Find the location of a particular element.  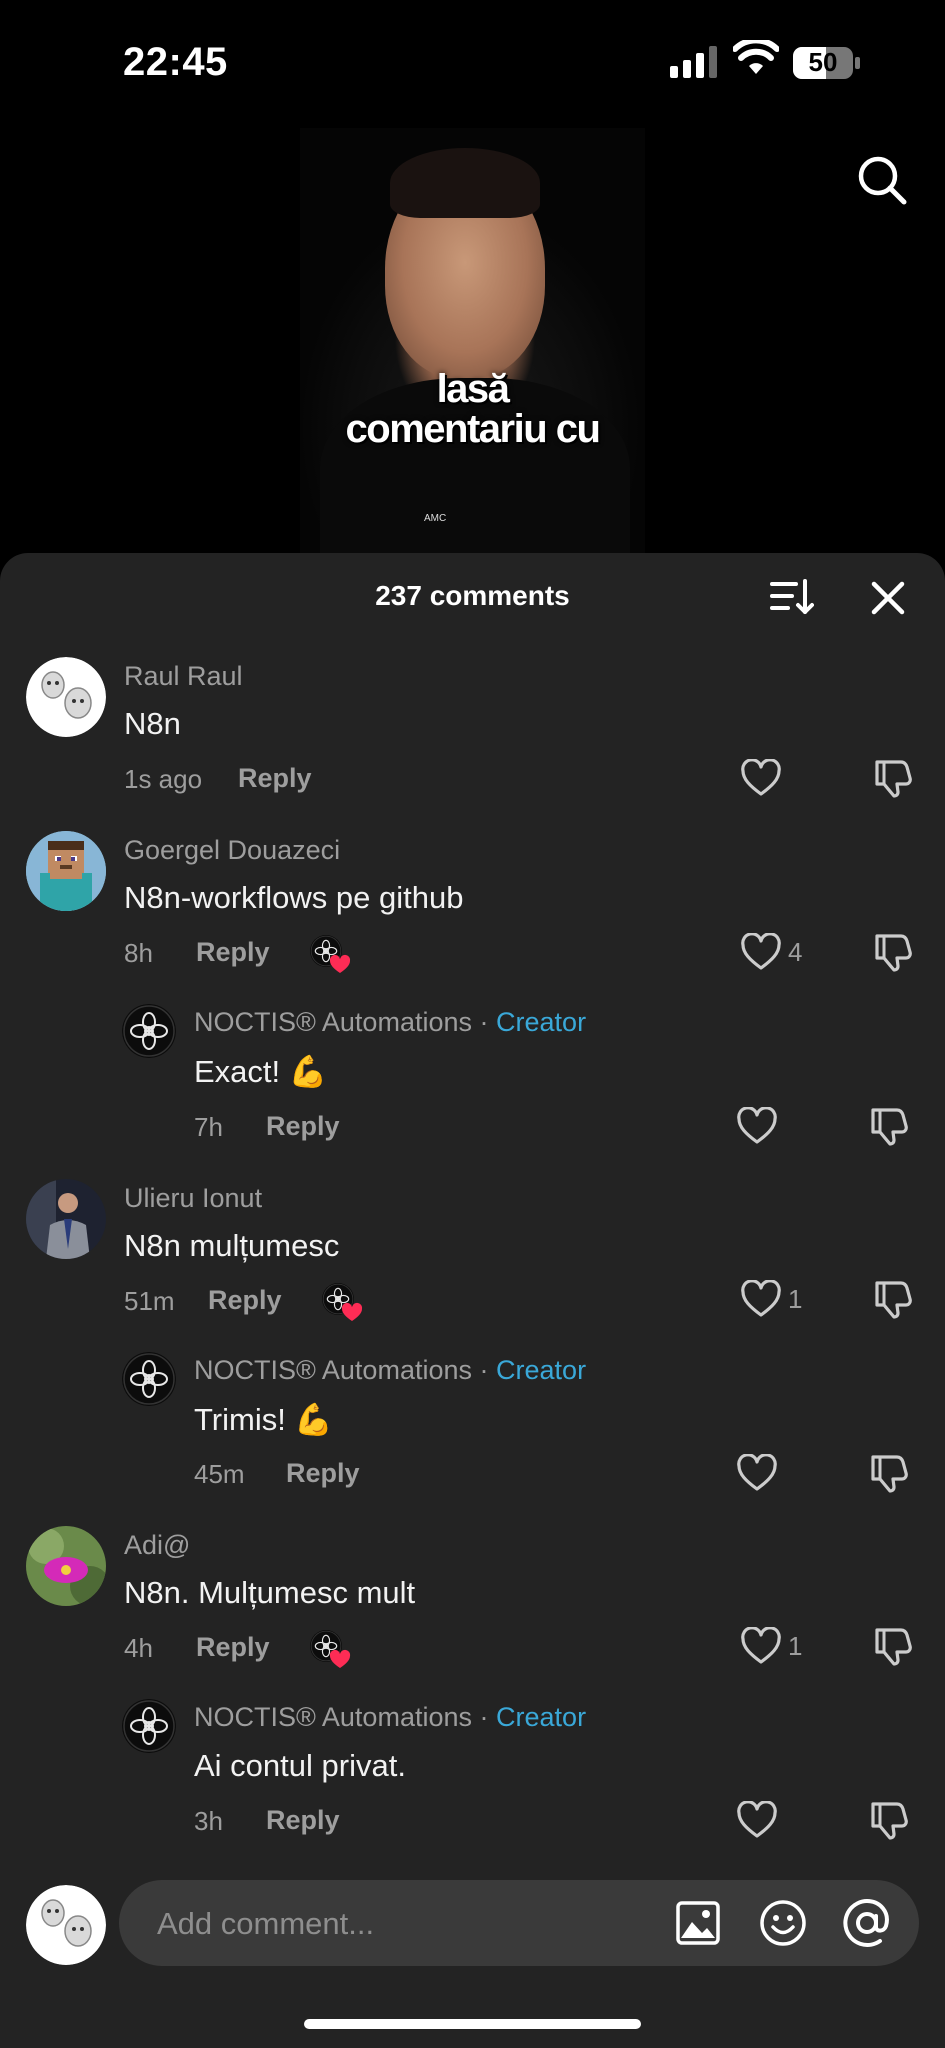

video-caption-line1: lasă is located at coordinates (473, 389).